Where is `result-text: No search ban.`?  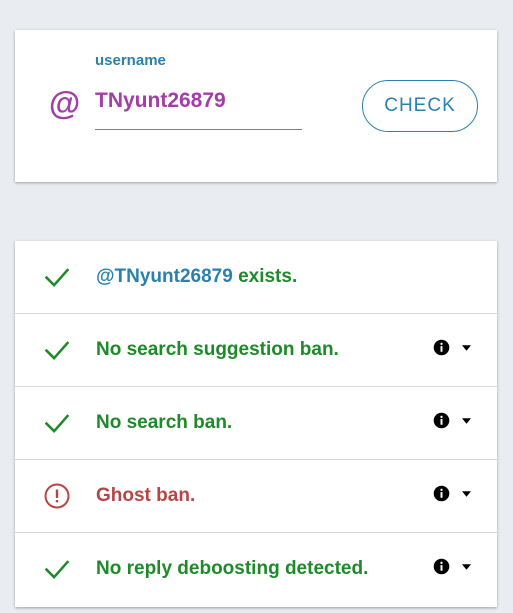 result-text: No search ban. is located at coordinates (164, 422).